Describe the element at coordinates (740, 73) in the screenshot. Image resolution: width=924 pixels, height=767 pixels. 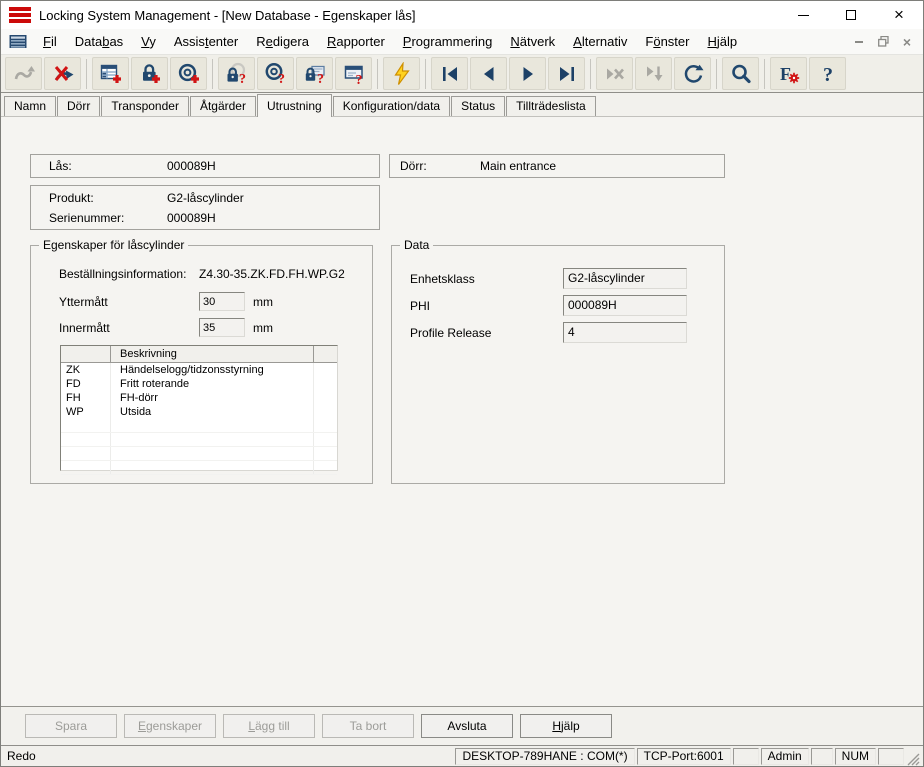
I see `search-icon` at that location.